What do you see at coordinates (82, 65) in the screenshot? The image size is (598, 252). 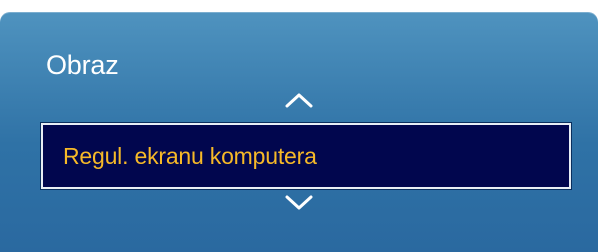 I see `menu-title: Obraz` at bounding box center [82, 65].